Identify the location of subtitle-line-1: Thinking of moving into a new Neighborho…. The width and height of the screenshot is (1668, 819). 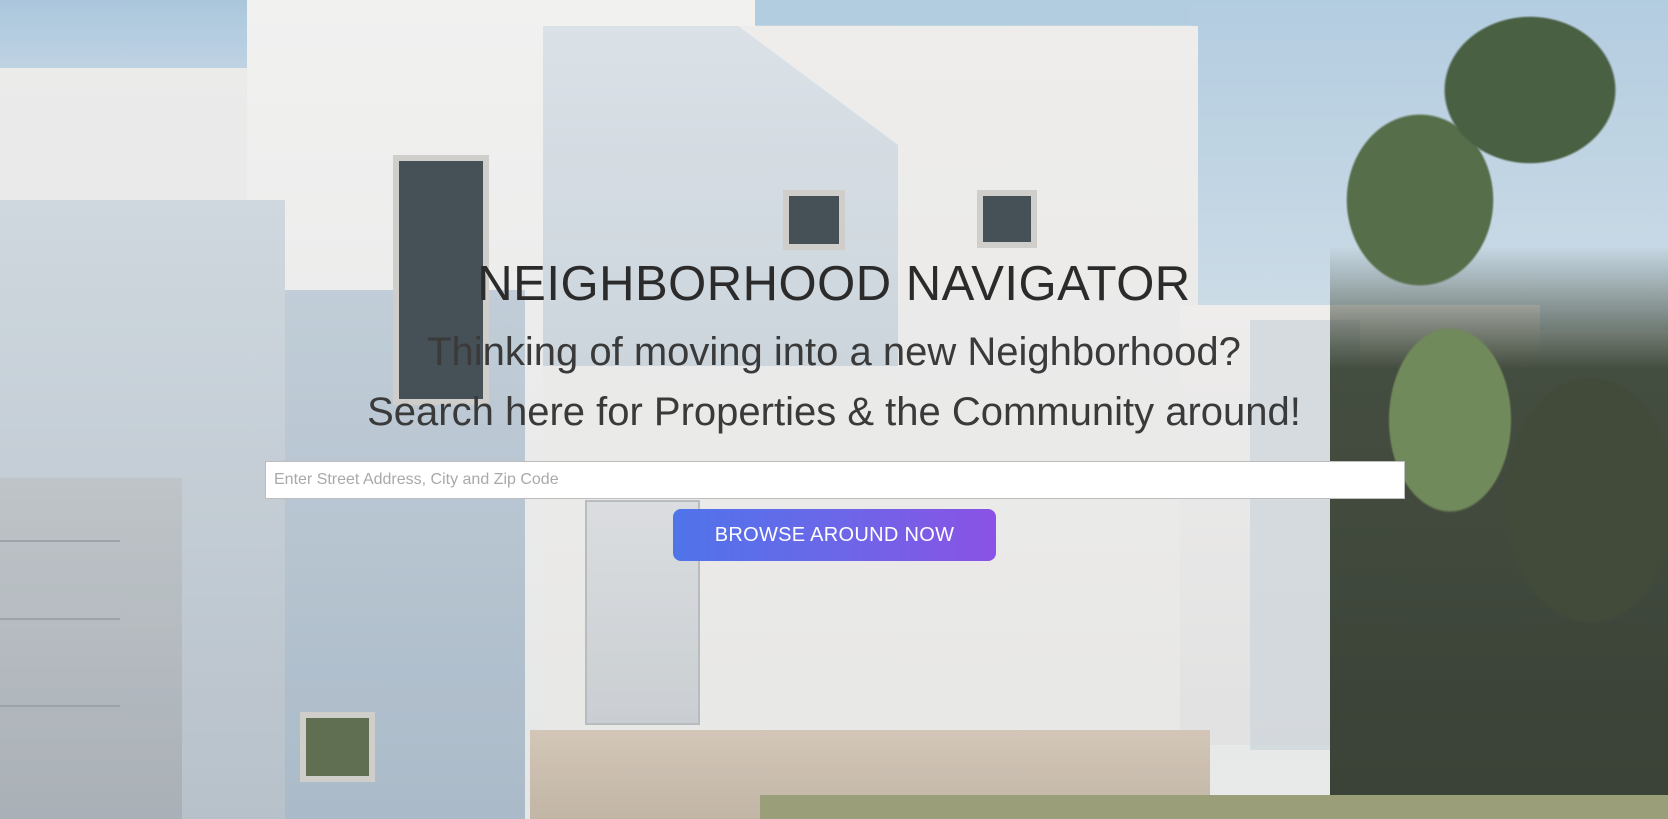
(834, 352).